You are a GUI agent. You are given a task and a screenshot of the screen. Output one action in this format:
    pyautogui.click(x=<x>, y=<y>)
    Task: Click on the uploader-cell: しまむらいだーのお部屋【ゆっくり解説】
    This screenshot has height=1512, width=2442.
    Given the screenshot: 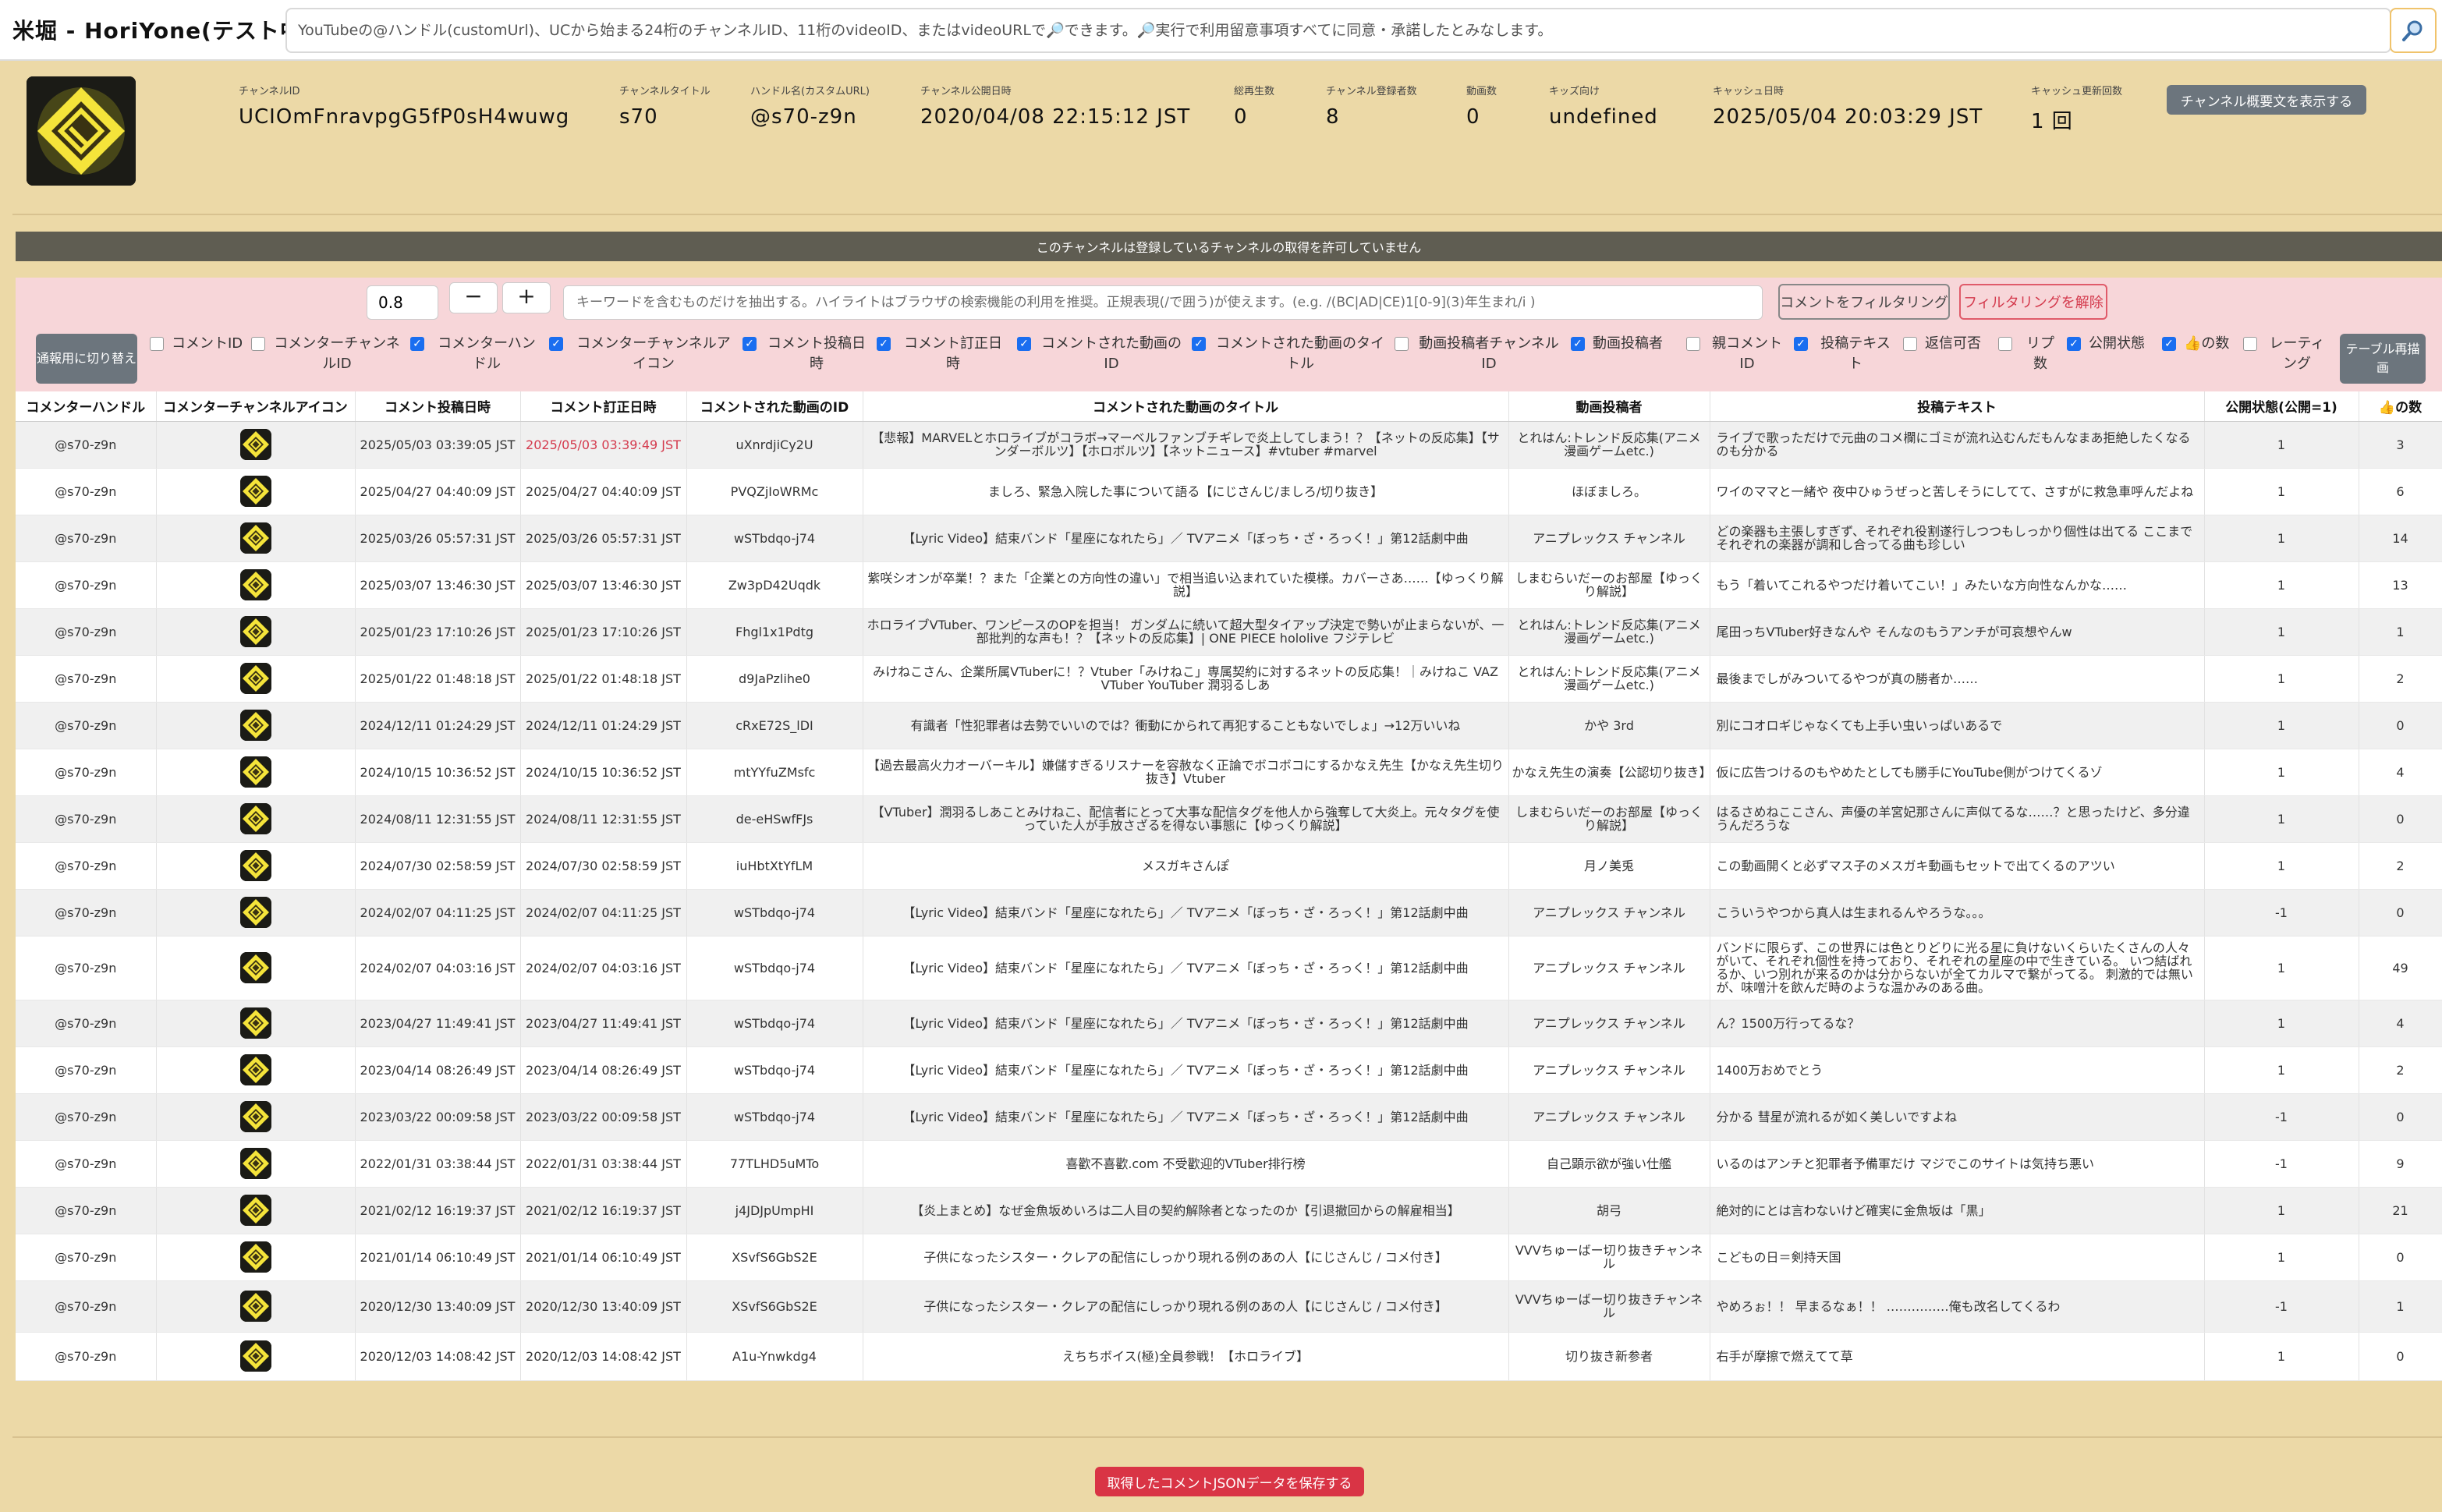 What is the action you would take?
    pyautogui.click(x=1609, y=819)
    